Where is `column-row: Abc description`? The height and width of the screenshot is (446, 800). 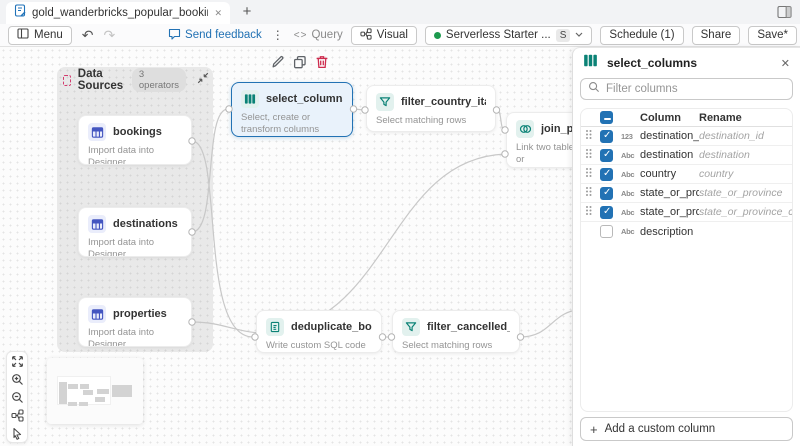 column-row: Abc description is located at coordinates (686, 231).